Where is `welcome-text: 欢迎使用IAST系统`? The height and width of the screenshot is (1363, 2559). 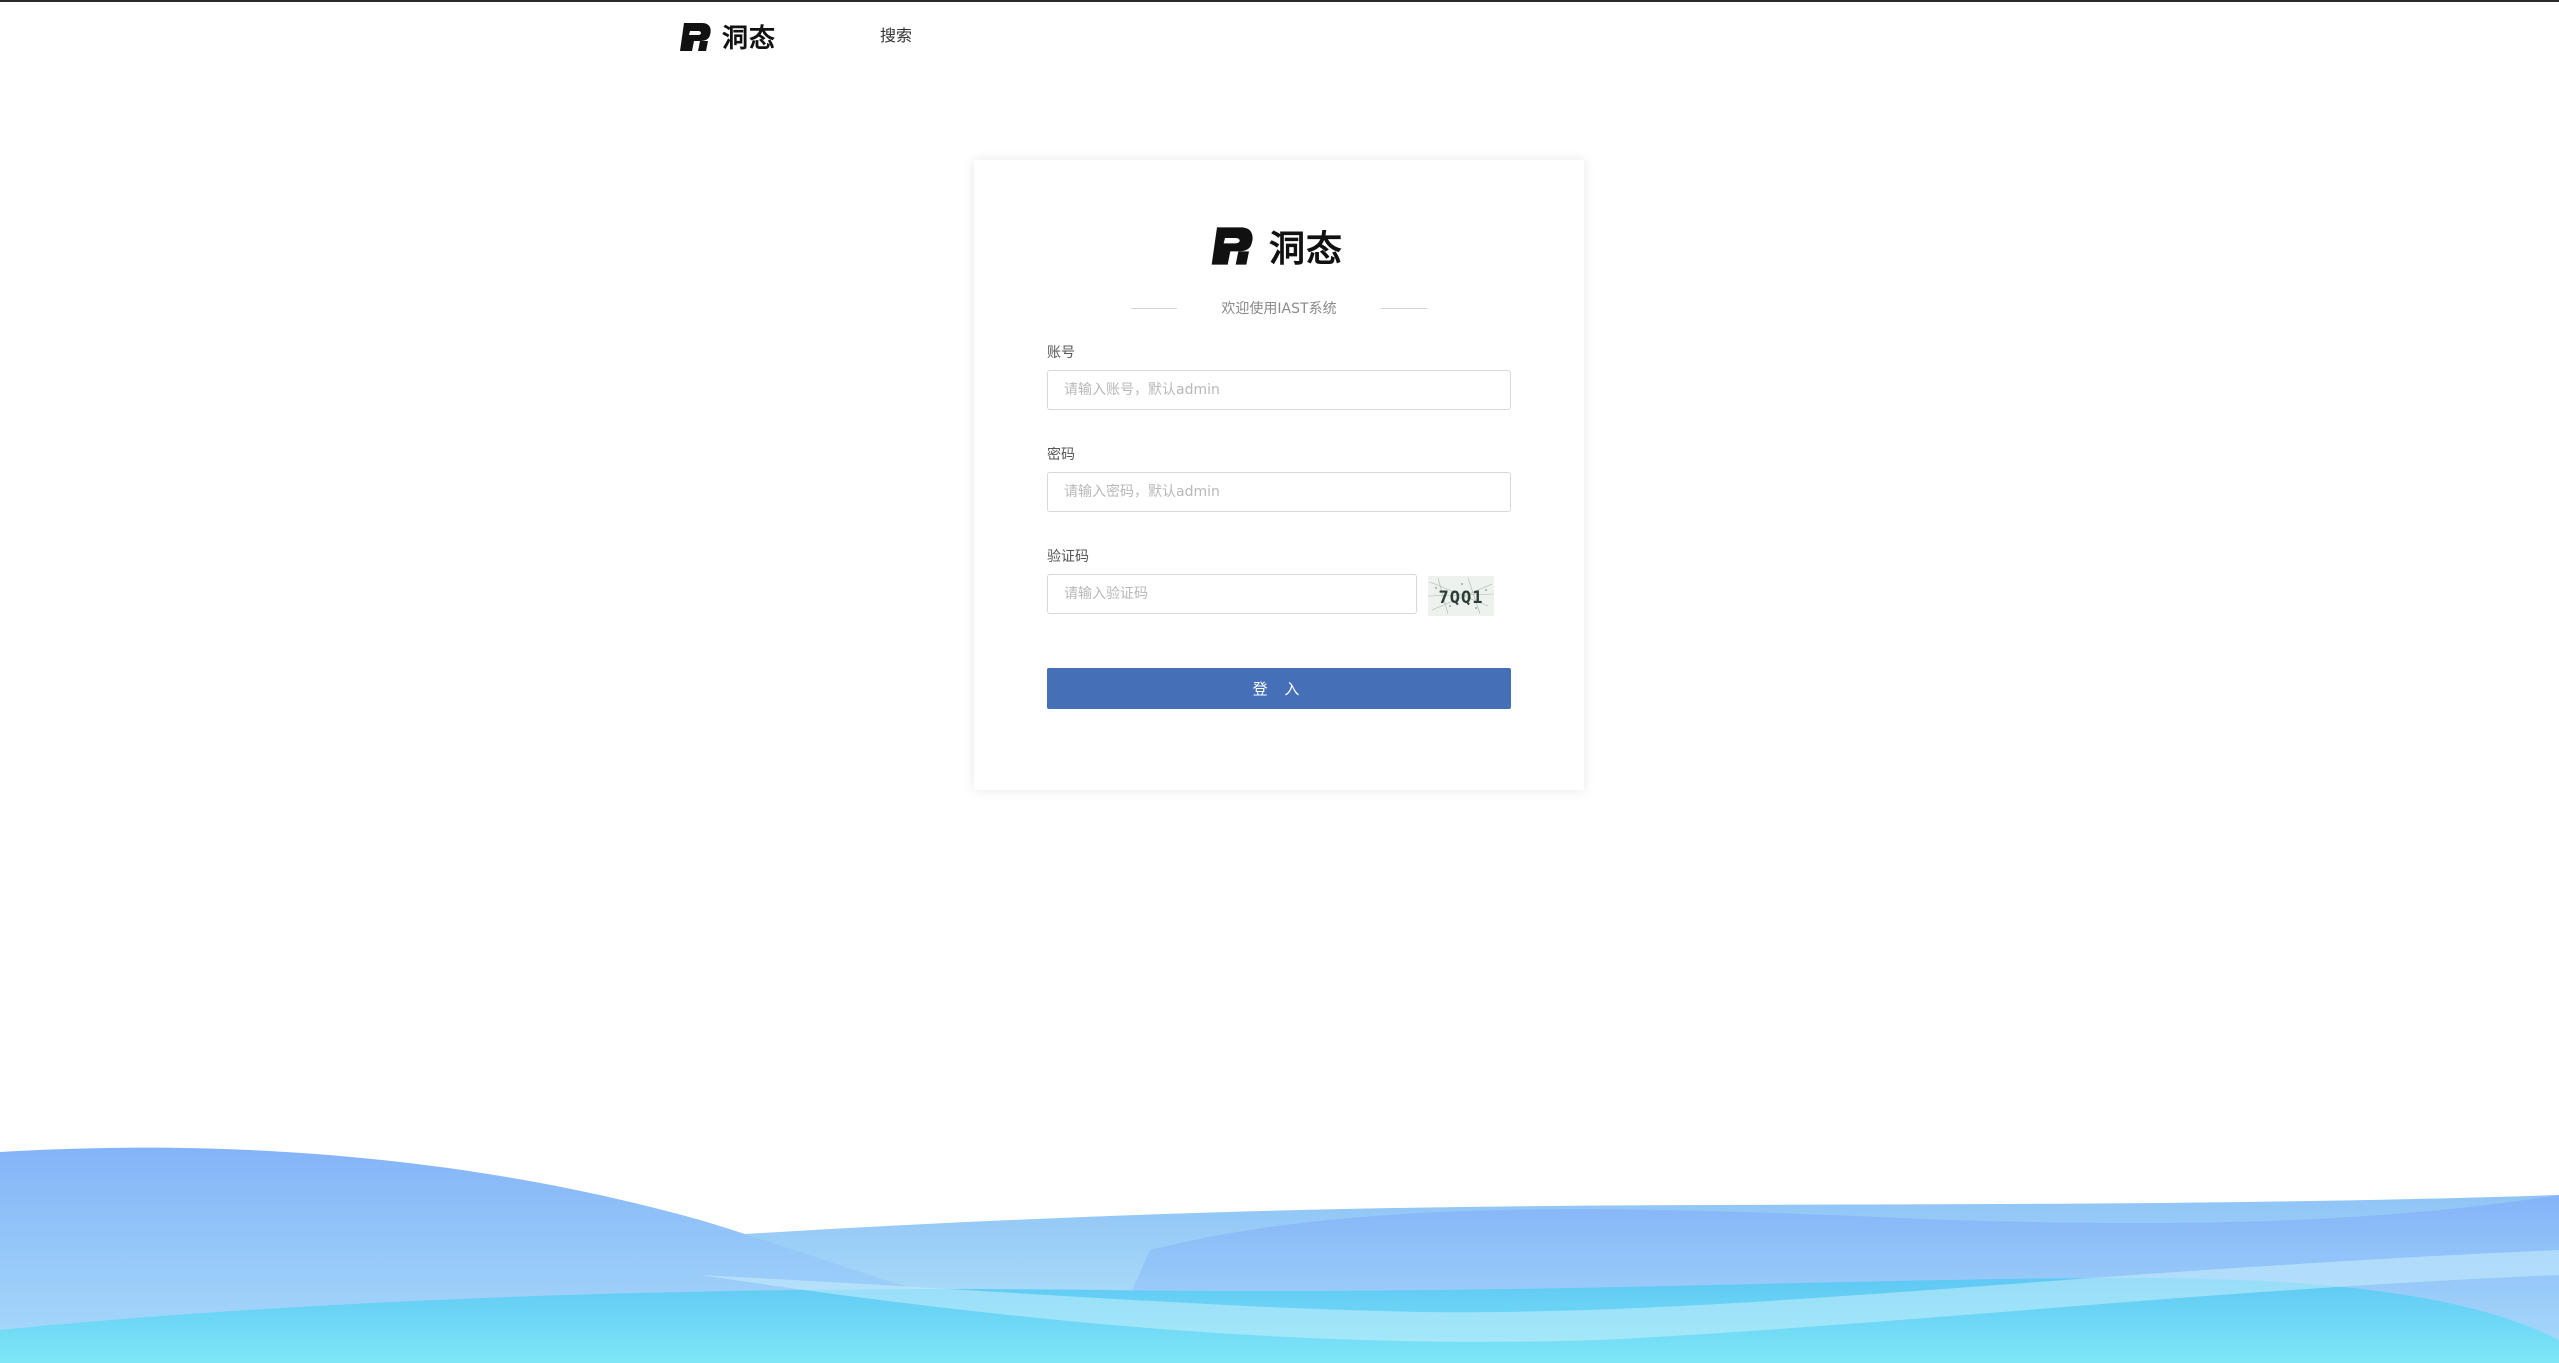 welcome-text: 欢迎使用IAST系统 is located at coordinates (1279, 309).